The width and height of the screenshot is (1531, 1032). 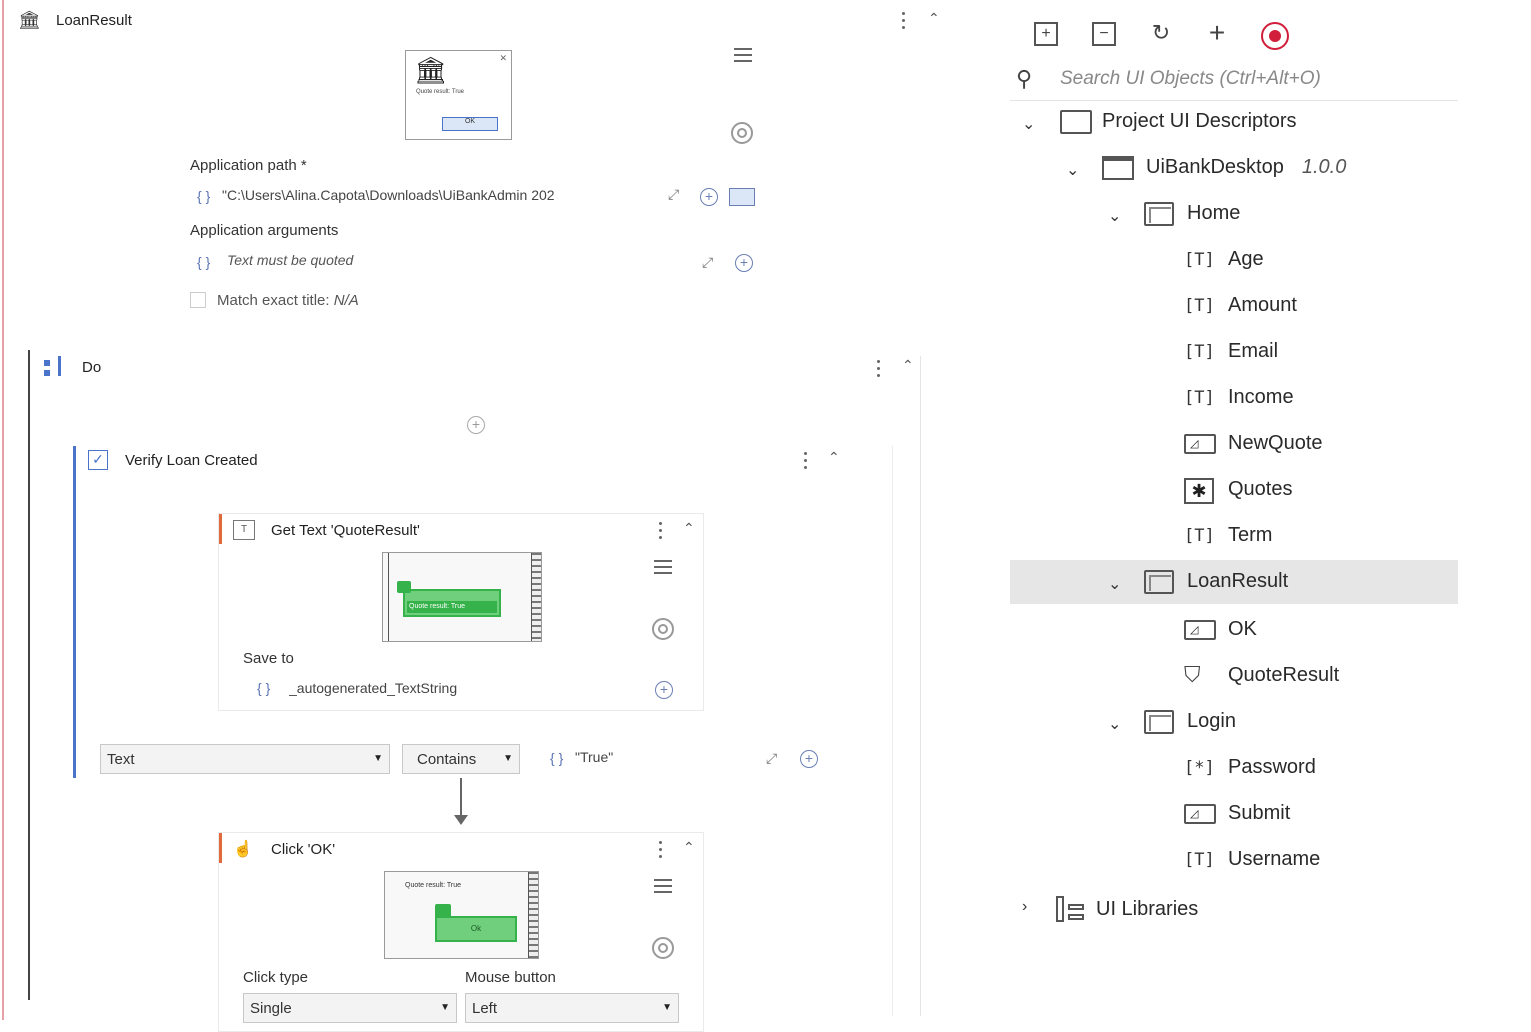 I want to click on tree-label: Income, so click(x=1261, y=397).